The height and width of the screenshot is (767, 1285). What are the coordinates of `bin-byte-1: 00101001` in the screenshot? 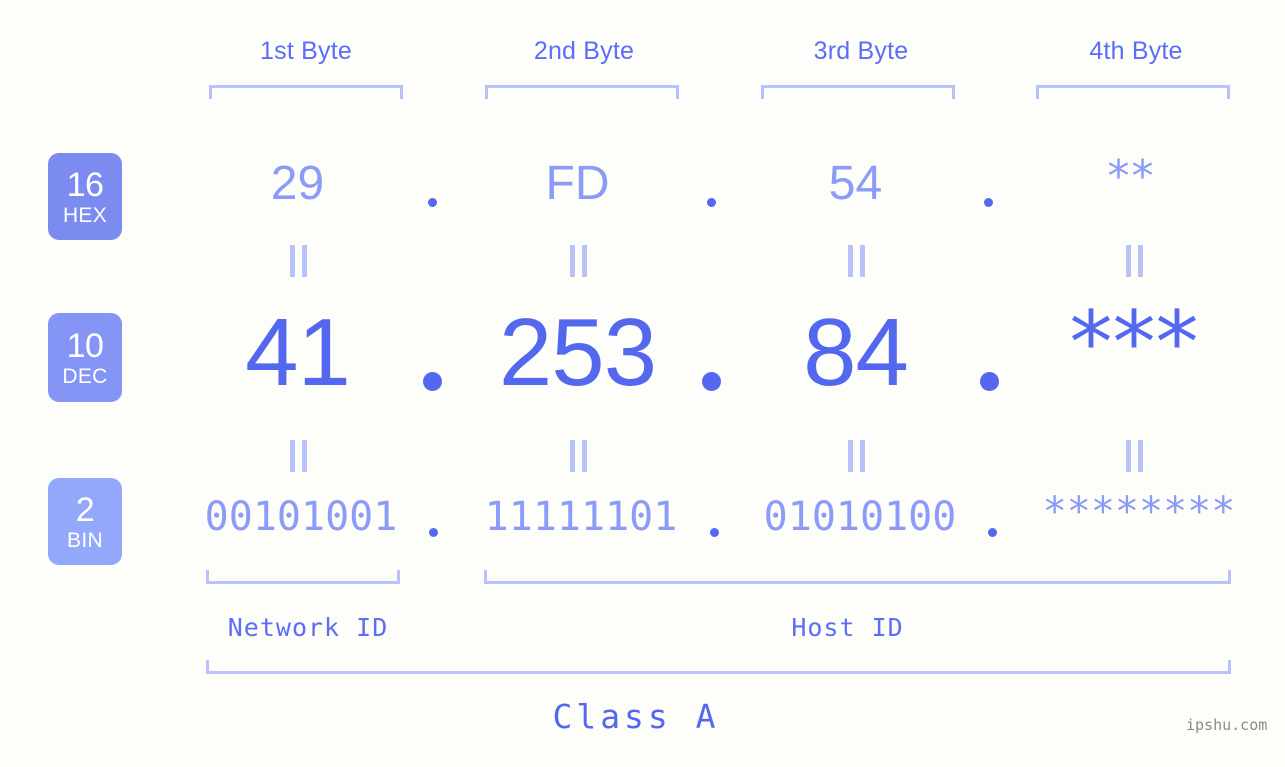 It's located at (301, 517).